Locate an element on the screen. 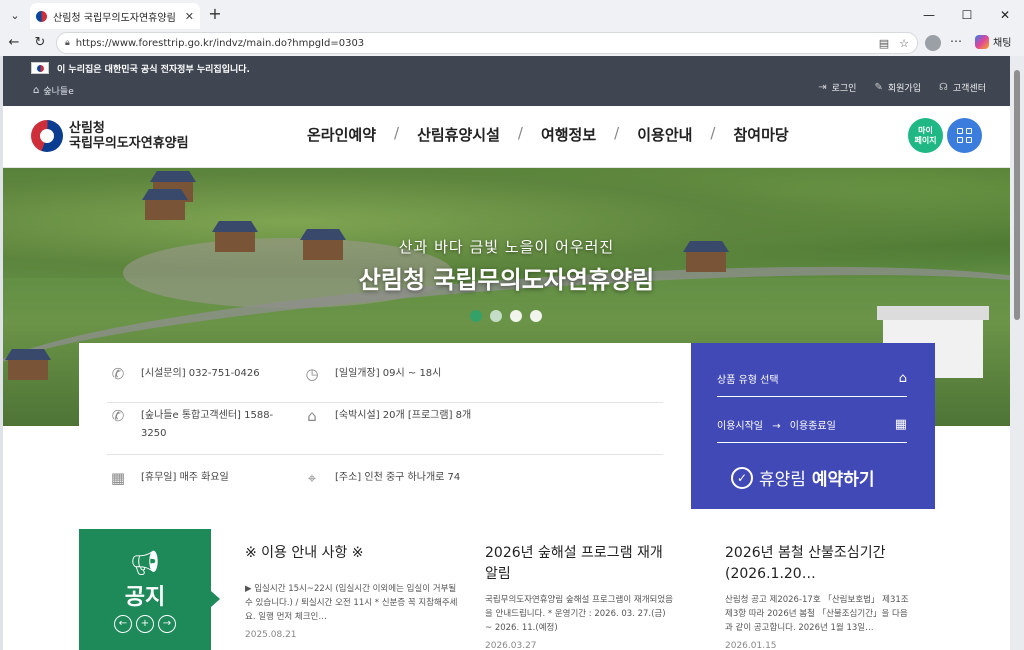  date-arrow: → is located at coordinates (776, 426).